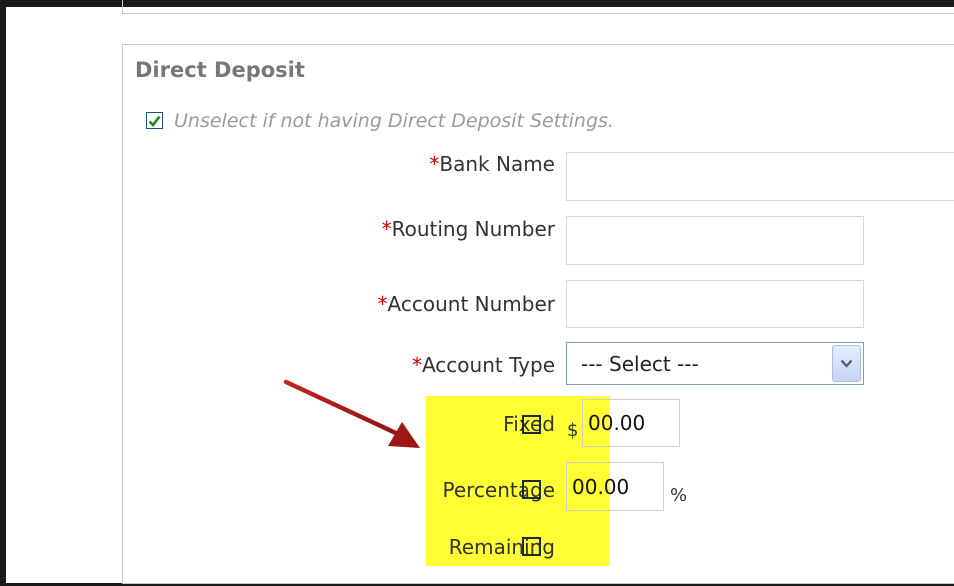  I want to click on account-number-input, so click(715, 304).